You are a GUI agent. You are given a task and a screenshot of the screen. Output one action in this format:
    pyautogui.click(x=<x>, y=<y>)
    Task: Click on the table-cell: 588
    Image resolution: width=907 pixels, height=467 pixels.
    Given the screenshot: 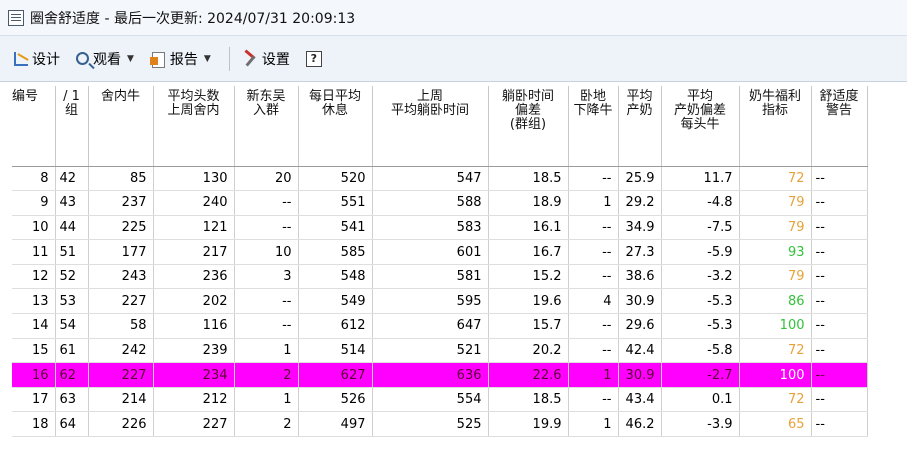 What is the action you would take?
    pyautogui.click(x=430, y=203)
    